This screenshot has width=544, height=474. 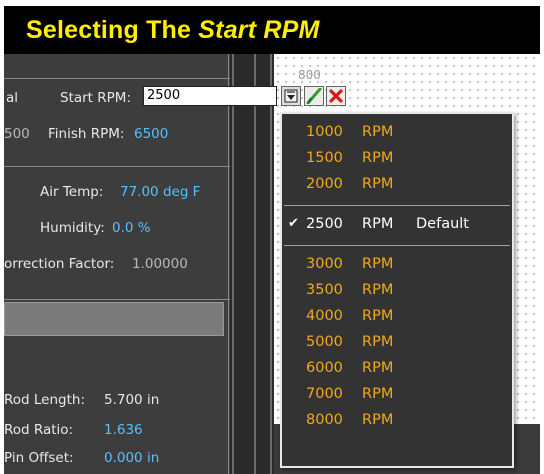 I want to click on rpm-option-value: 7000, so click(x=324, y=394).